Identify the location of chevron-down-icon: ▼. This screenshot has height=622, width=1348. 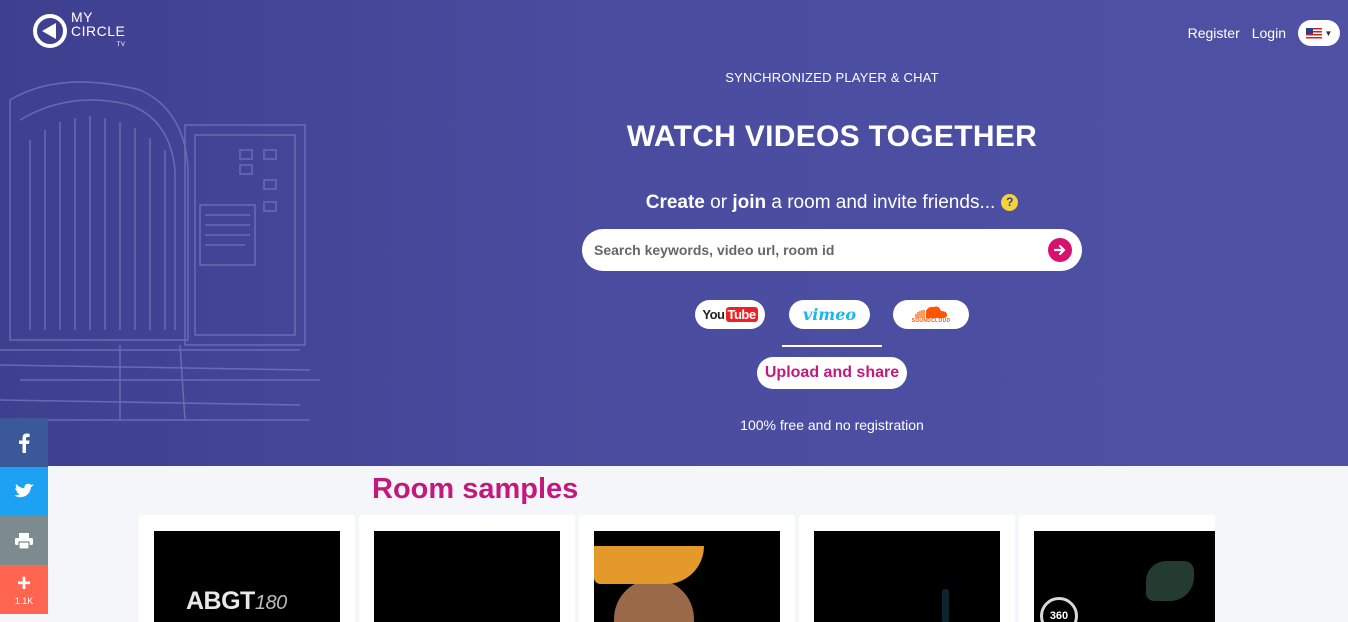
(1328, 33).